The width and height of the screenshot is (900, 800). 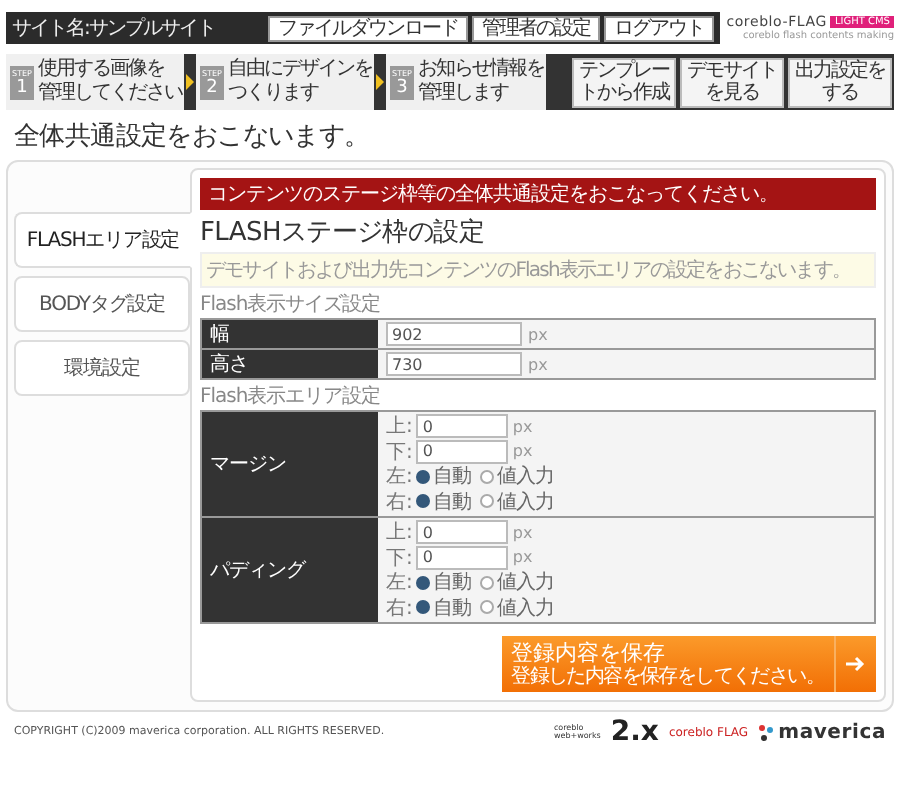 What do you see at coordinates (102, 368) in the screenshot?
I see `sidebar-tab: 環境設定` at bounding box center [102, 368].